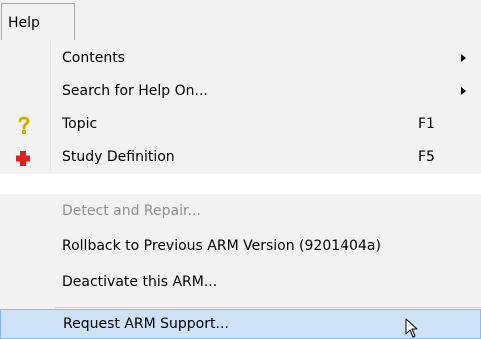  Describe the element at coordinates (426, 124) in the screenshot. I see `menu-item-topic-shortcut: F1` at that location.